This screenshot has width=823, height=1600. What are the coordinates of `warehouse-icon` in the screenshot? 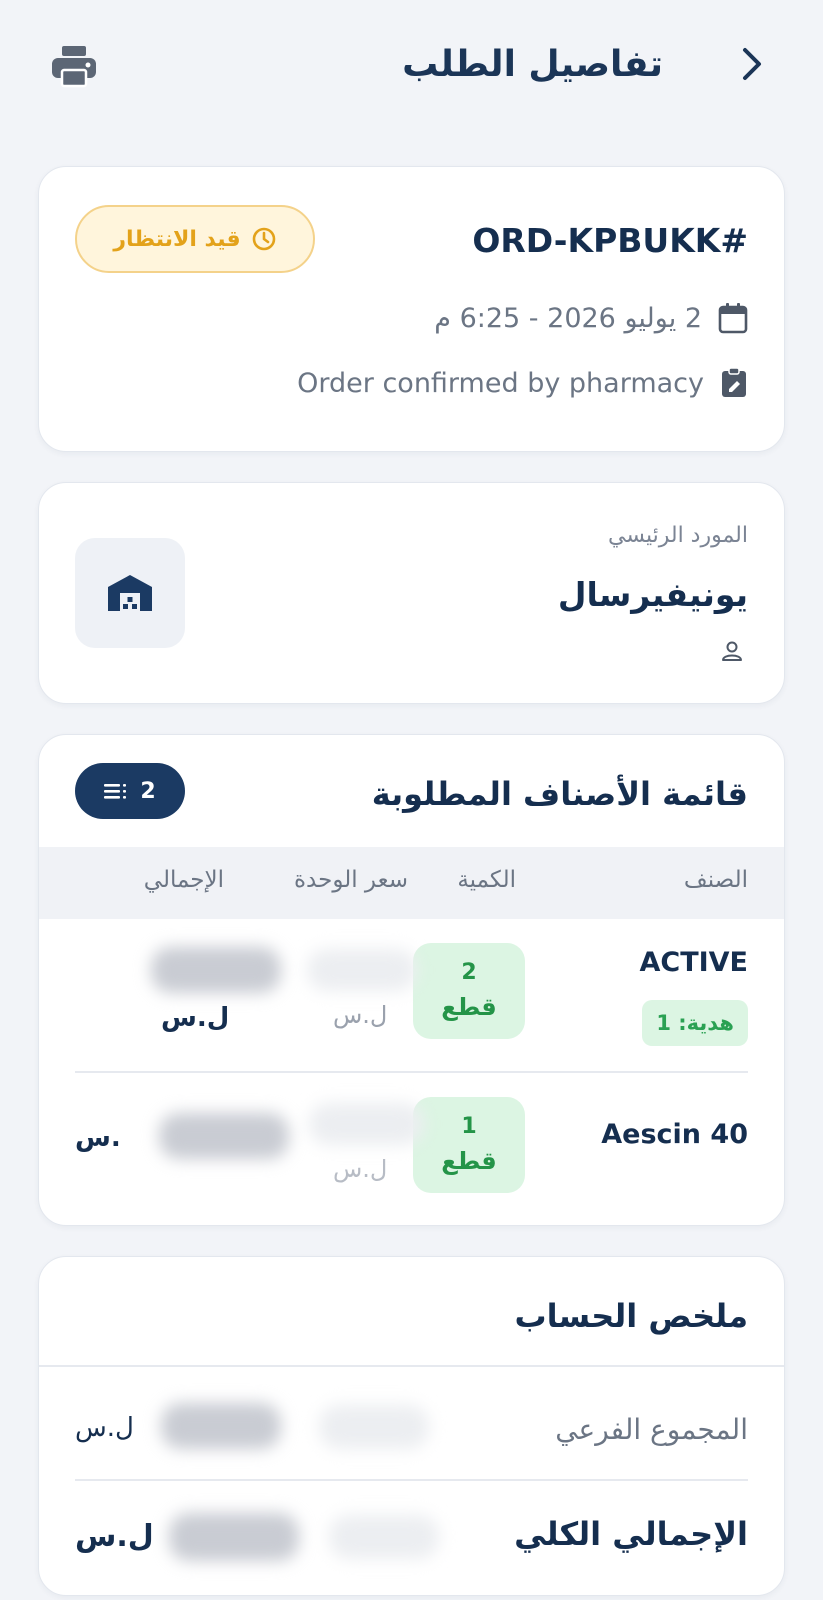 It's located at (130, 593).